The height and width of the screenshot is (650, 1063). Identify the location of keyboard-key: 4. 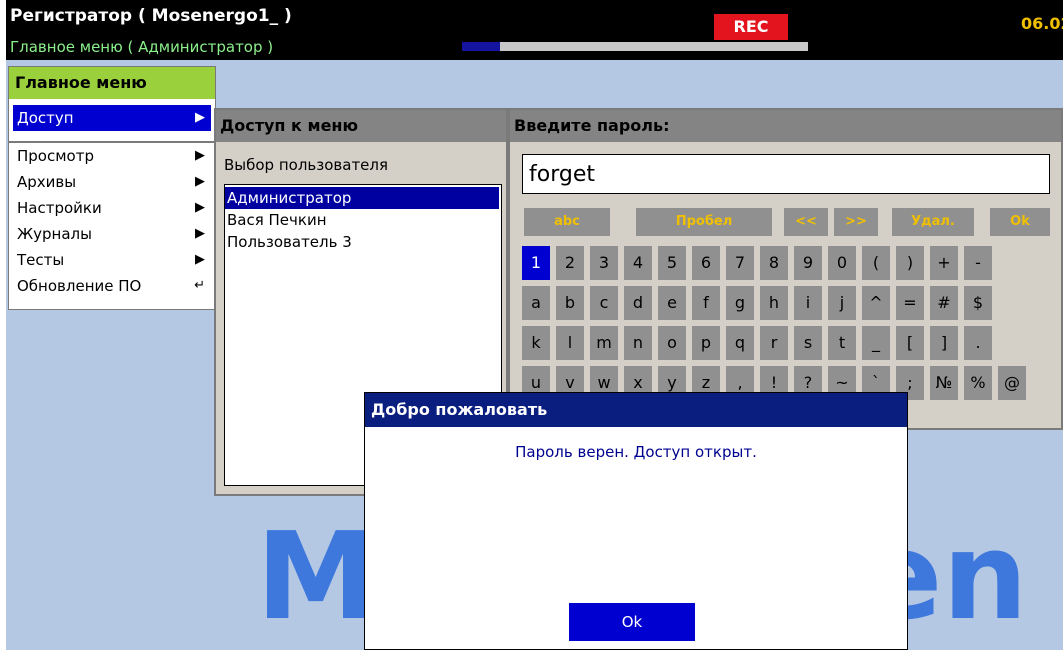
(638, 263).